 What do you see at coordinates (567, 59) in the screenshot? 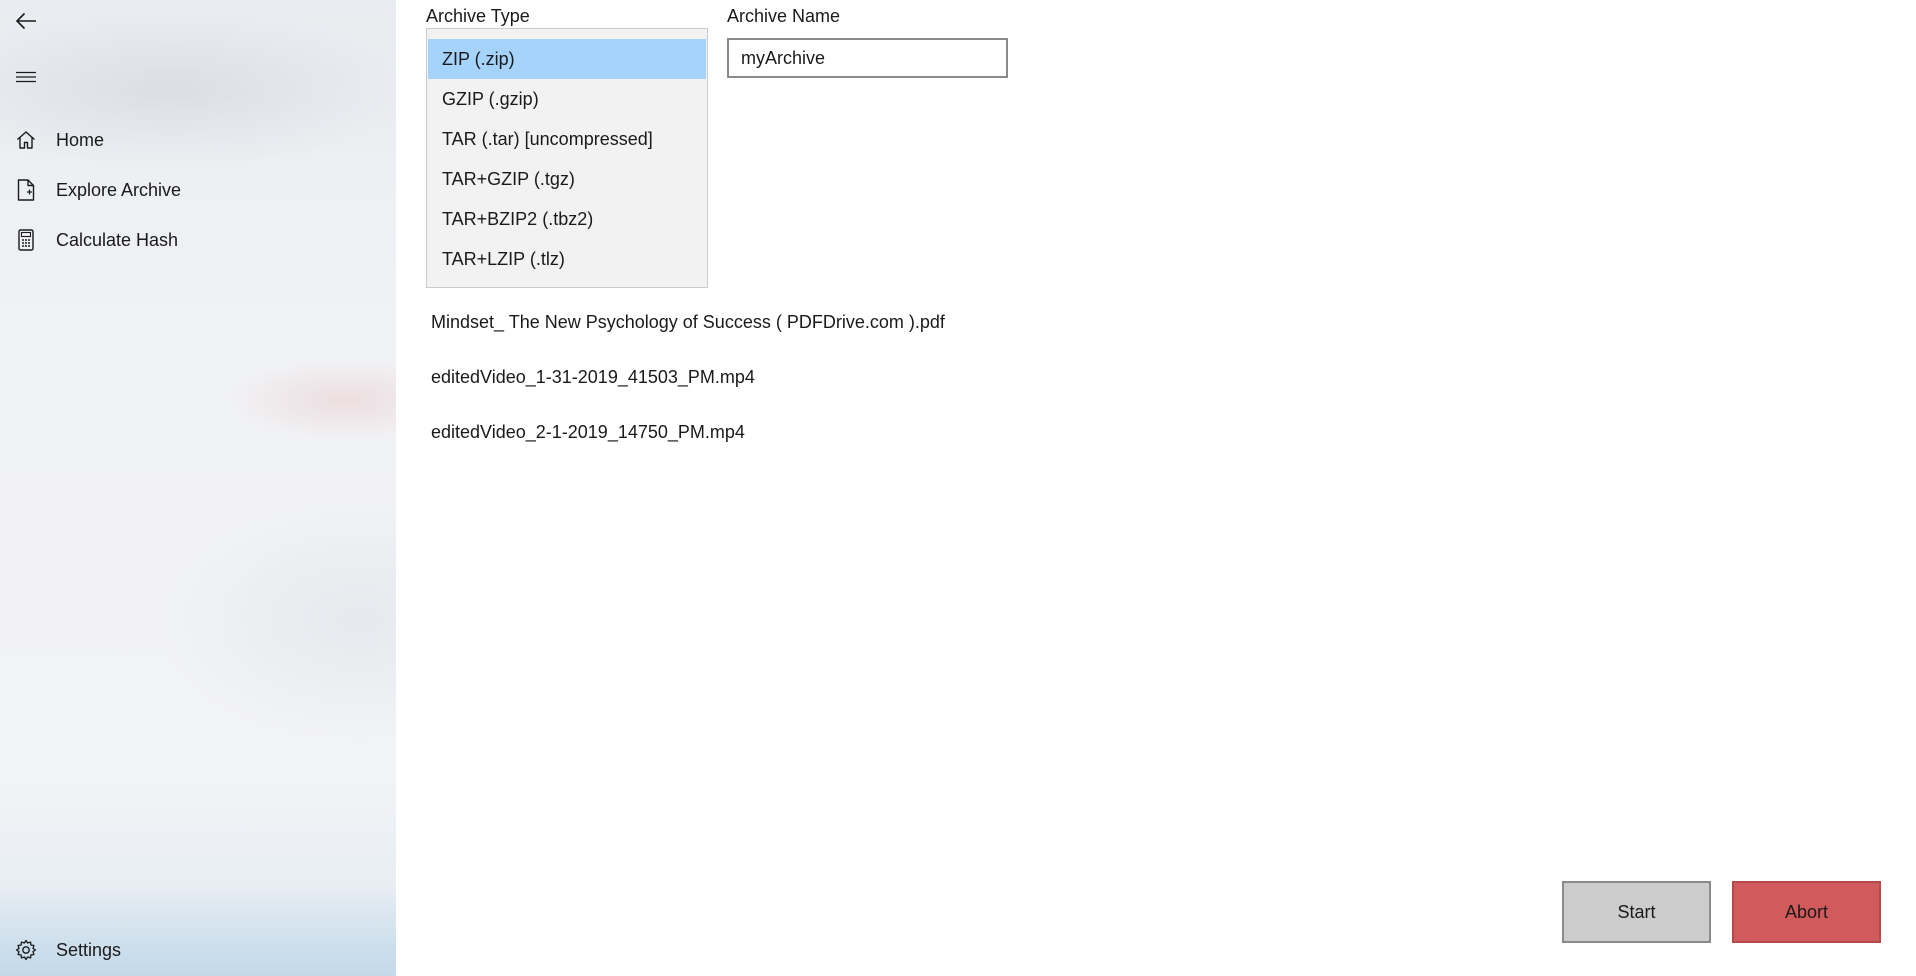
I see `dropdown-option-zip: ZIP (.zip)` at bounding box center [567, 59].